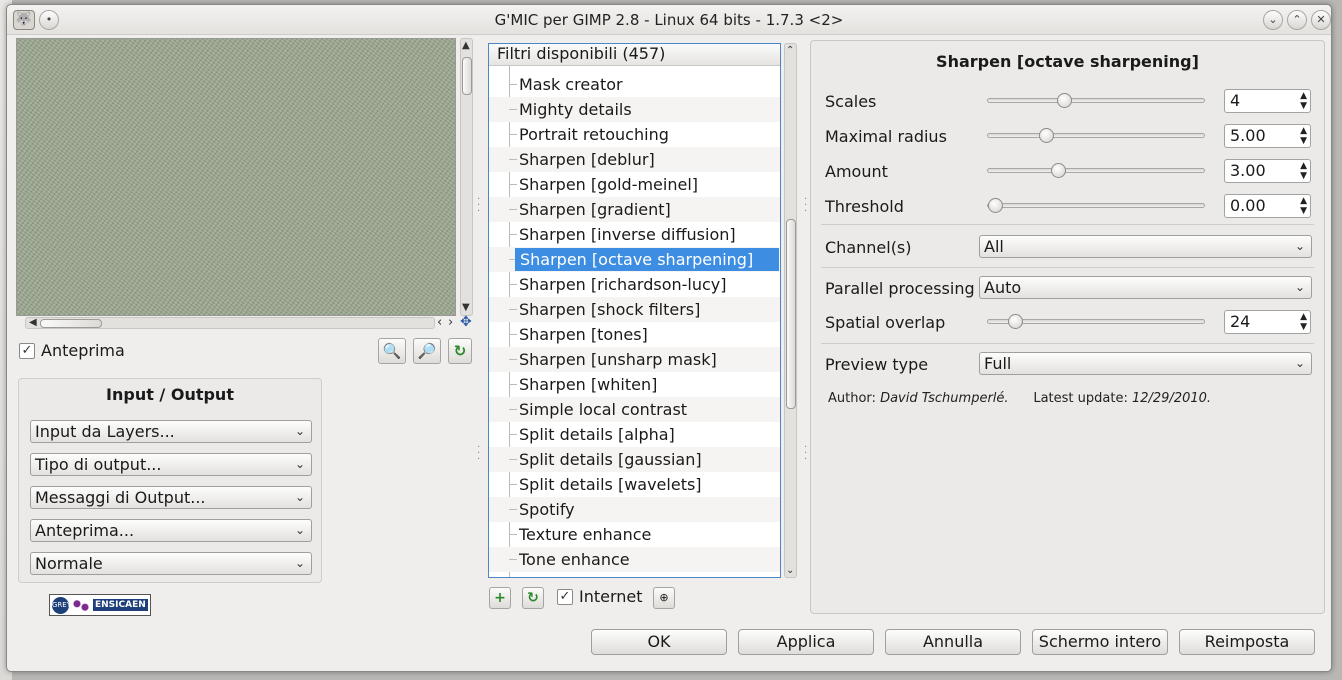  Describe the element at coordinates (634, 259) in the screenshot. I see `filter-item-selected: Sharpen [octave sharpening]` at that location.